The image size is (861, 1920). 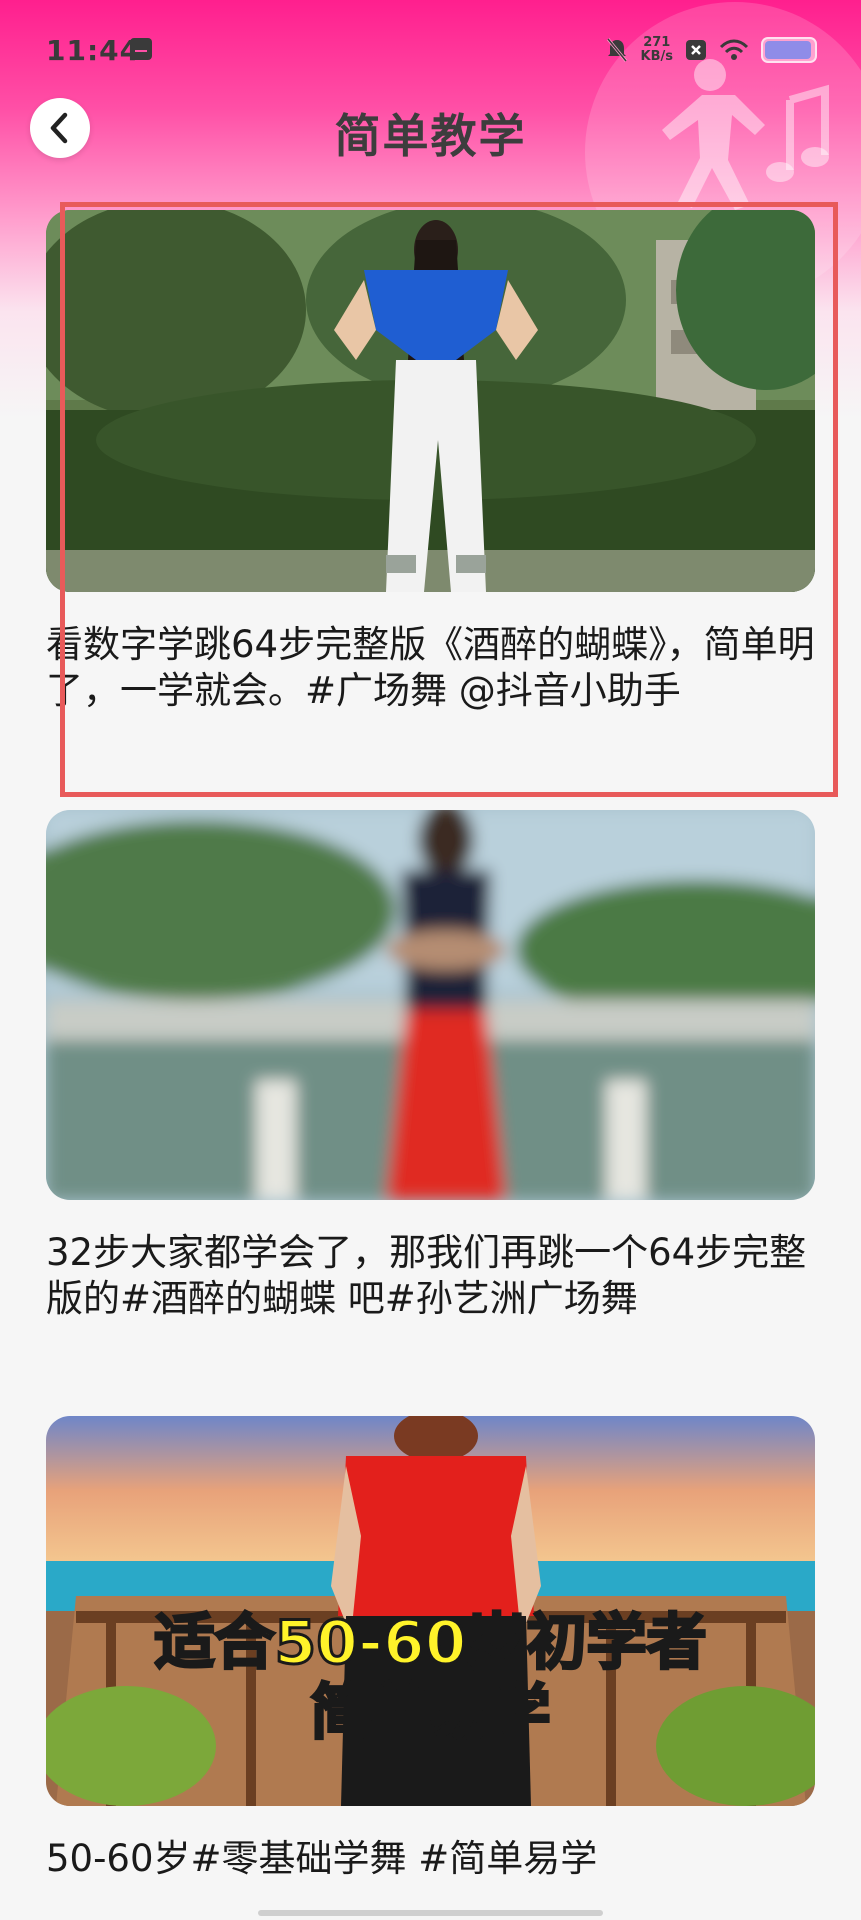 What do you see at coordinates (616, 50) in the screenshot?
I see `mute-bell-icon` at bounding box center [616, 50].